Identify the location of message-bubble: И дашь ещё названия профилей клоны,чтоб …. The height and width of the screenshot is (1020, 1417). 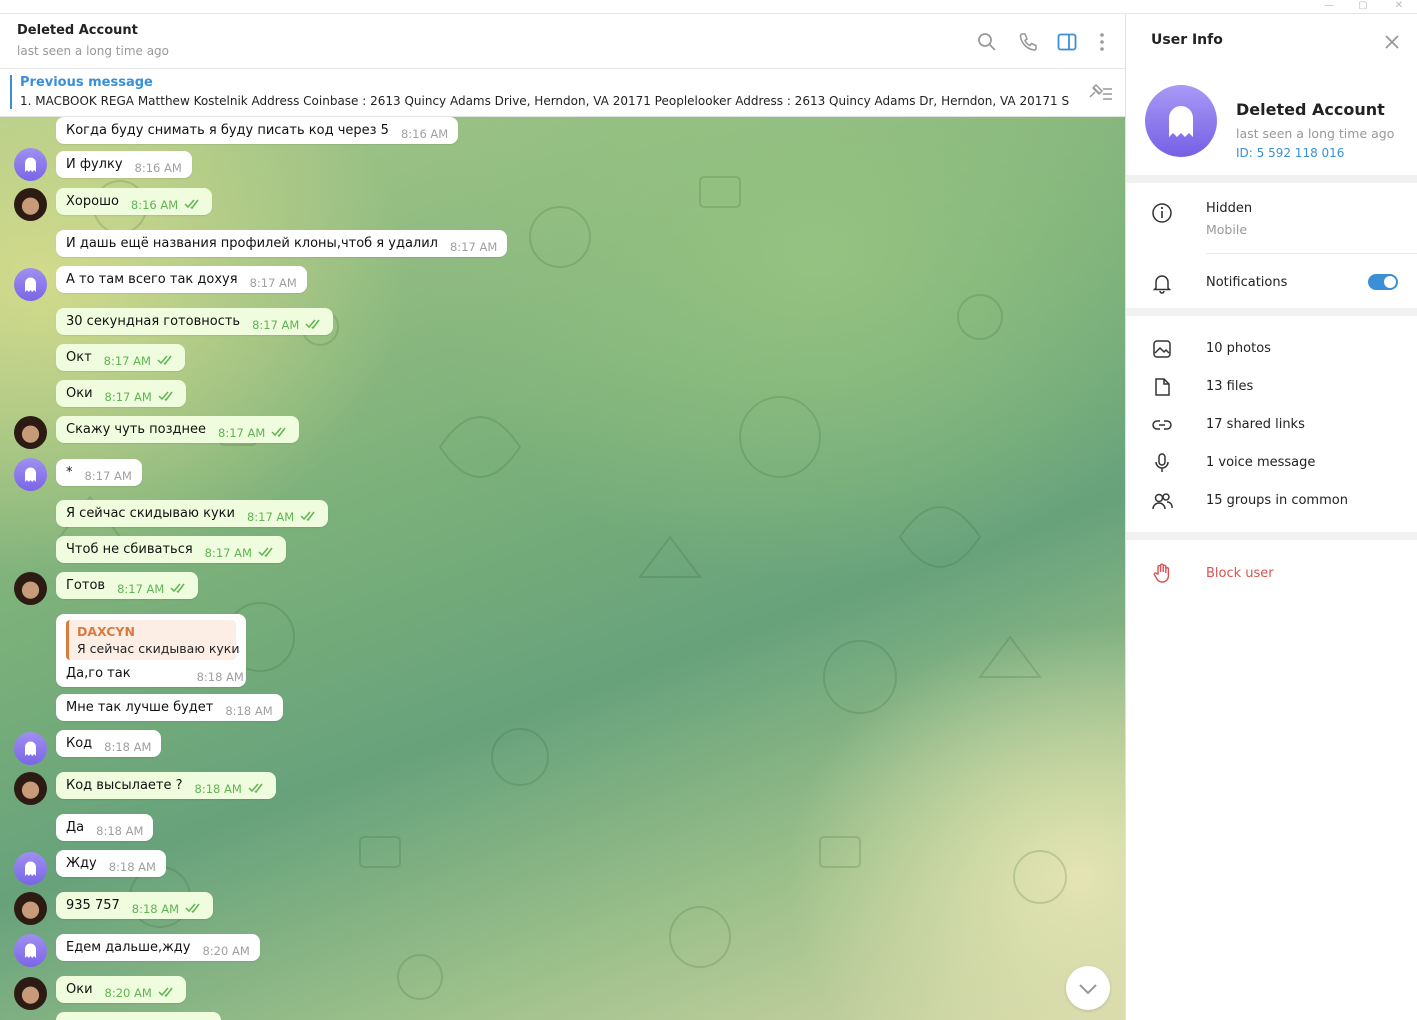
(282, 243).